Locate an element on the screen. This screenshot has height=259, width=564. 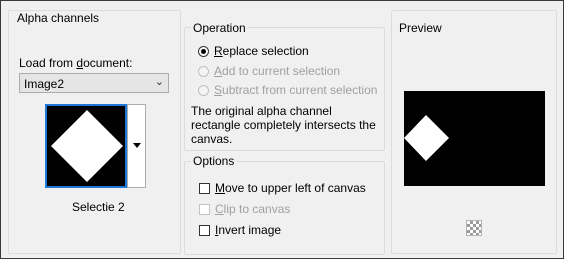
document-select: Image2 ⌄ is located at coordinates (94, 83).